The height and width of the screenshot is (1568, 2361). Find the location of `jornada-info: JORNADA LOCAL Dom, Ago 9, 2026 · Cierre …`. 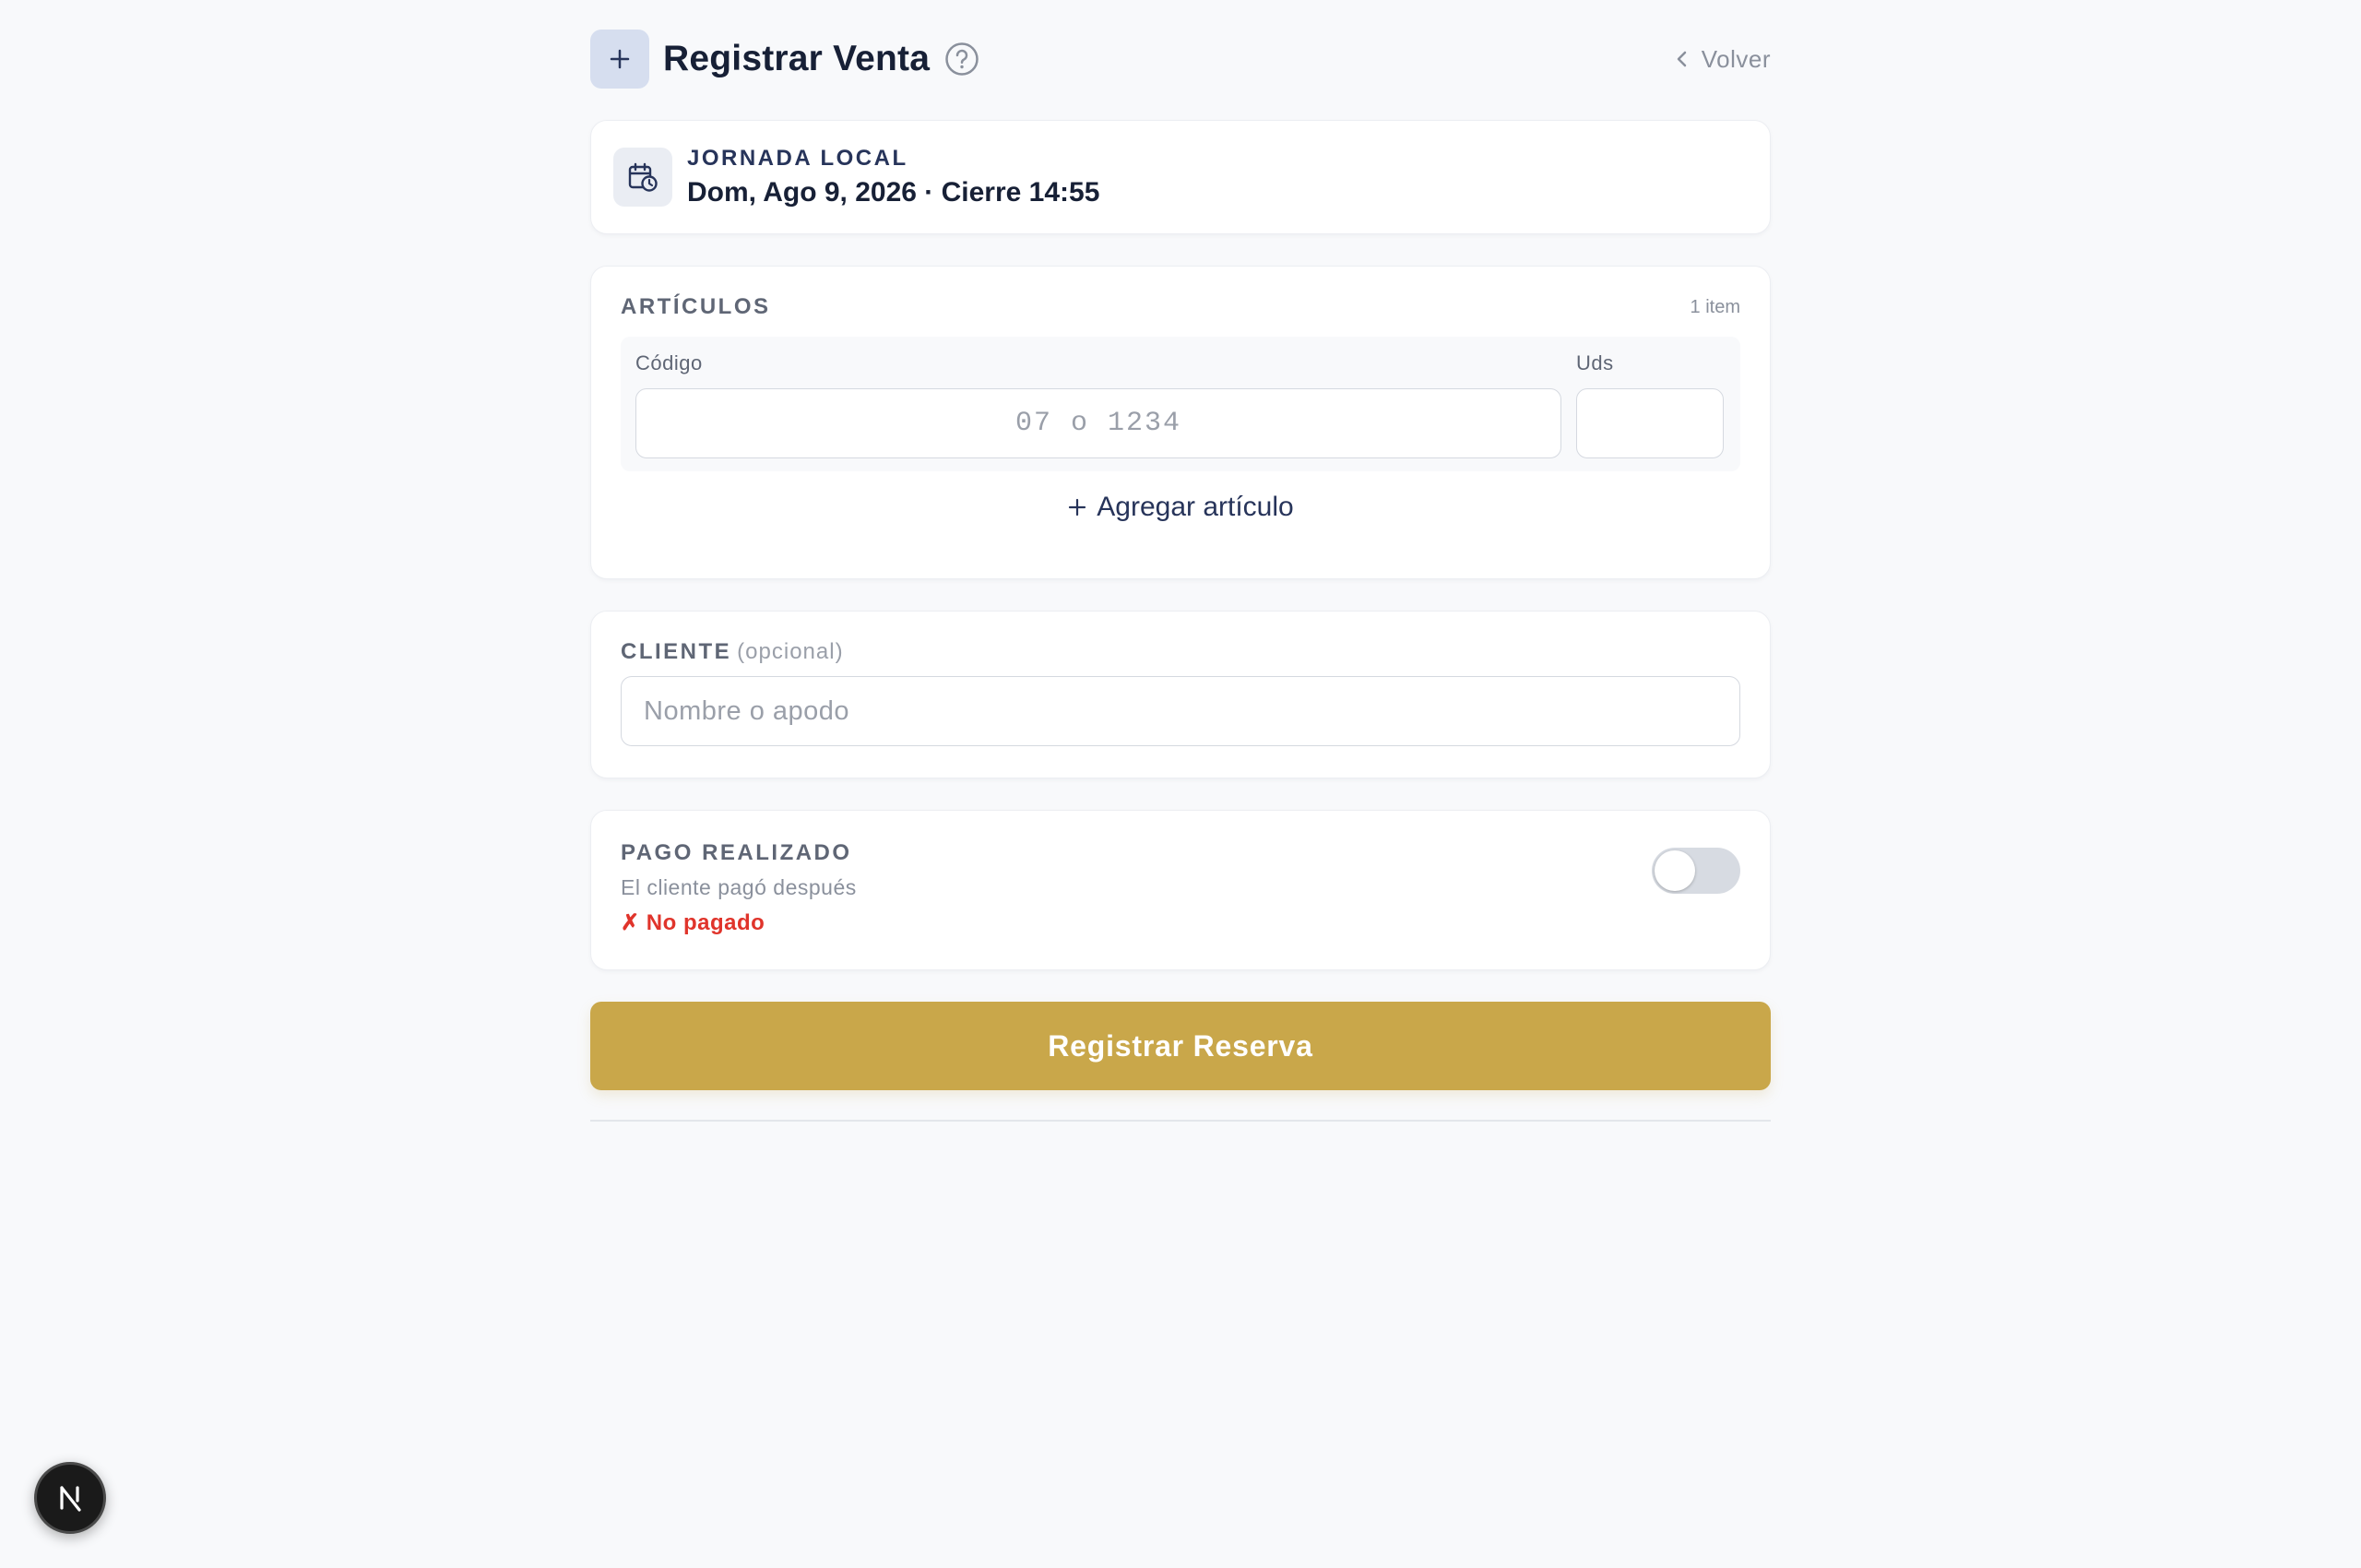

jornada-info: JORNADA LOCAL Dom, Ago 9, 2026 · Cierre … is located at coordinates (893, 177).